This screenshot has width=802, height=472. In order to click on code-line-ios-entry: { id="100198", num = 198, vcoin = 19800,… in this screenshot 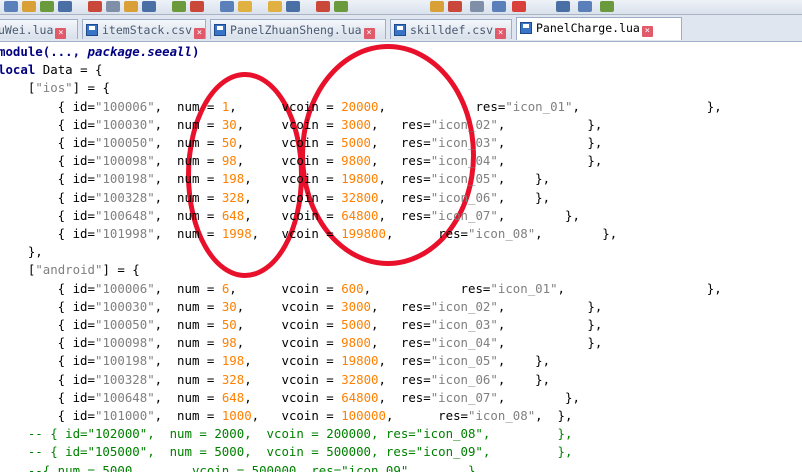, I will do `click(275, 179)`.